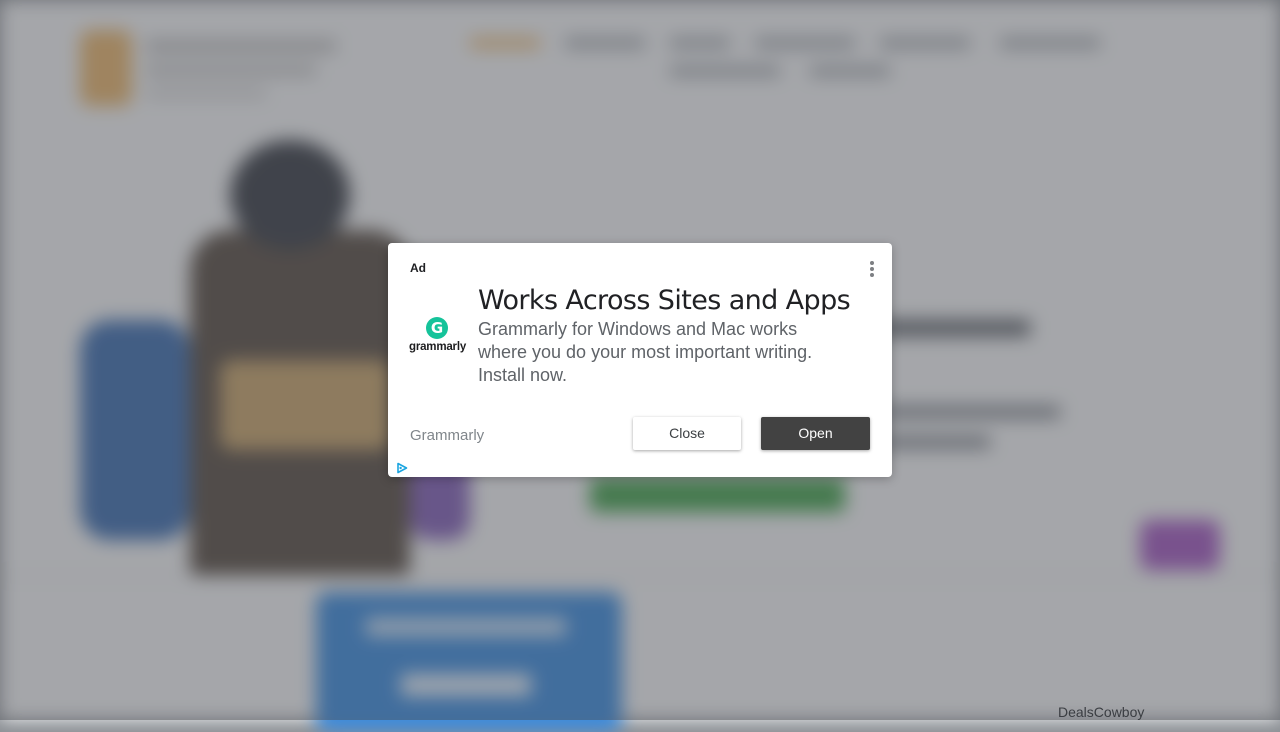  I want to click on grammarly-logo-text: grammarly, so click(438, 347).